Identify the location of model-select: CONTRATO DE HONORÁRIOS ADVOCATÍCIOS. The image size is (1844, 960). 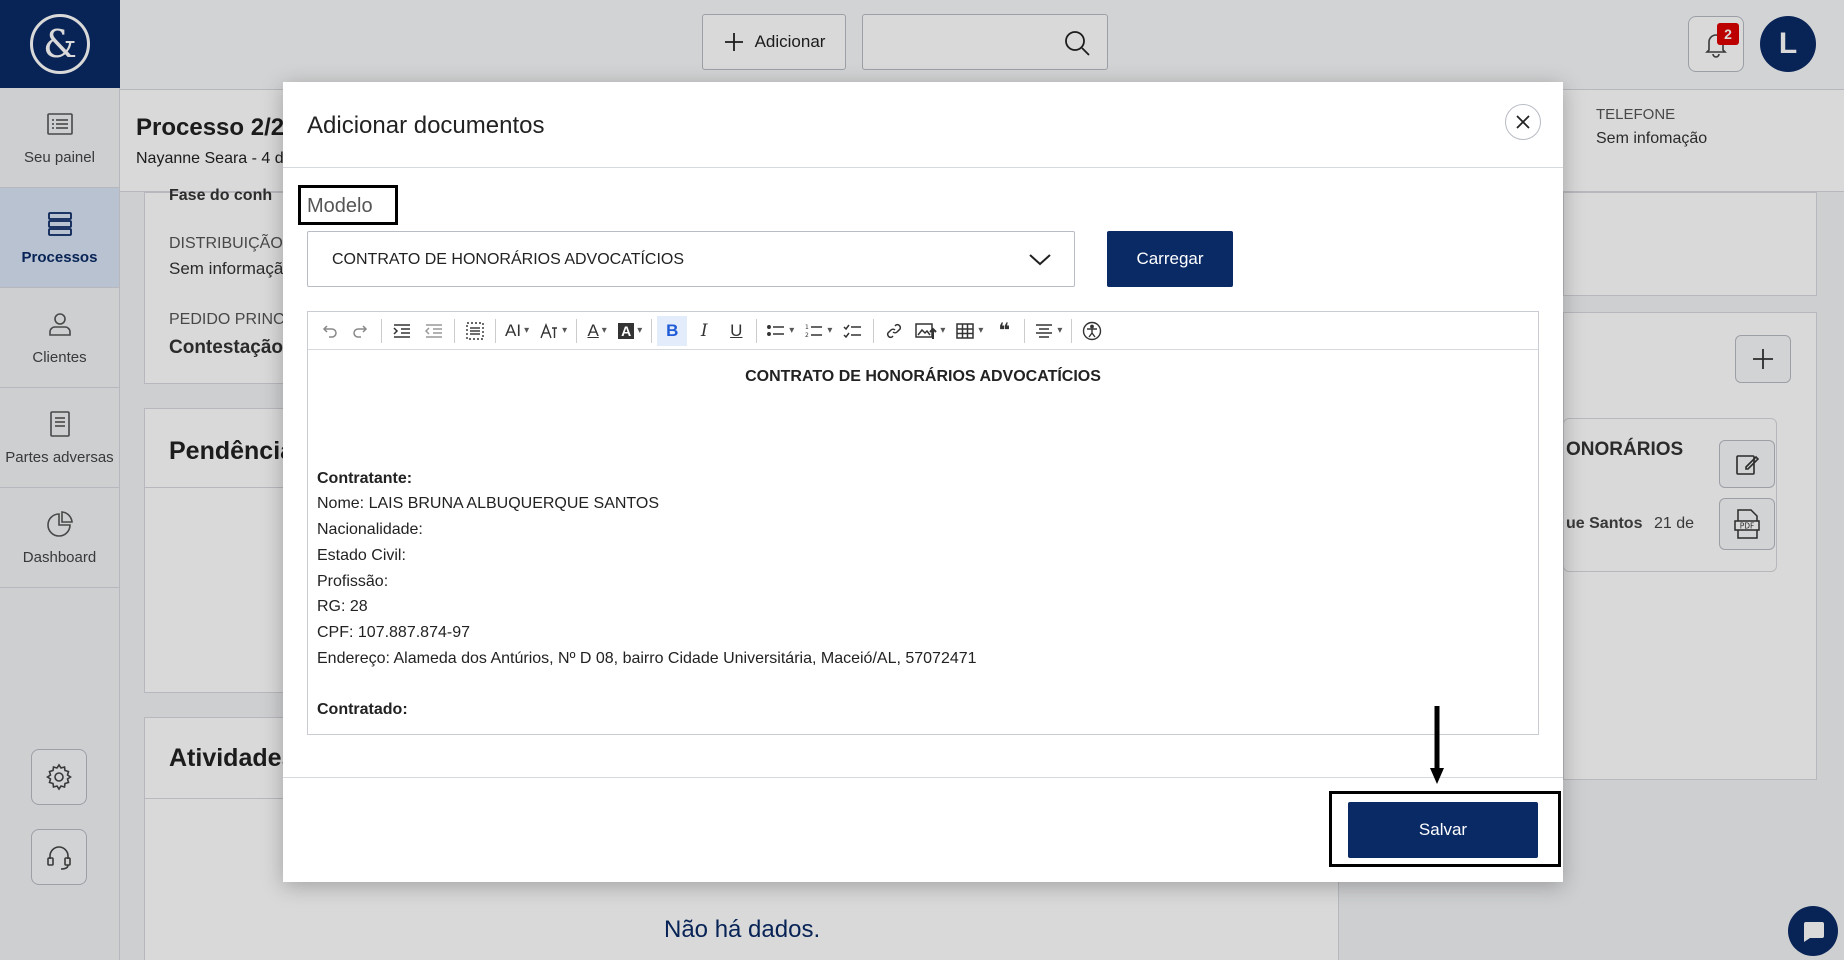
(691, 259).